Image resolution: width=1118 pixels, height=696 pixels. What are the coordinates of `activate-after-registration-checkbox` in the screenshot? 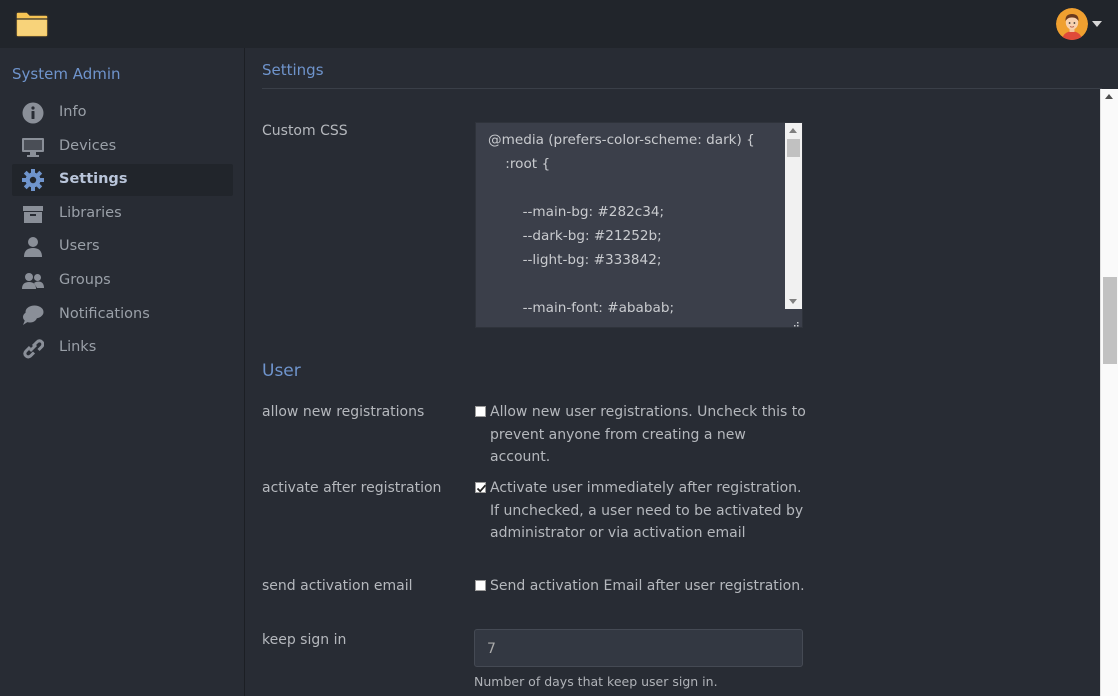 It's located at (481, 487).